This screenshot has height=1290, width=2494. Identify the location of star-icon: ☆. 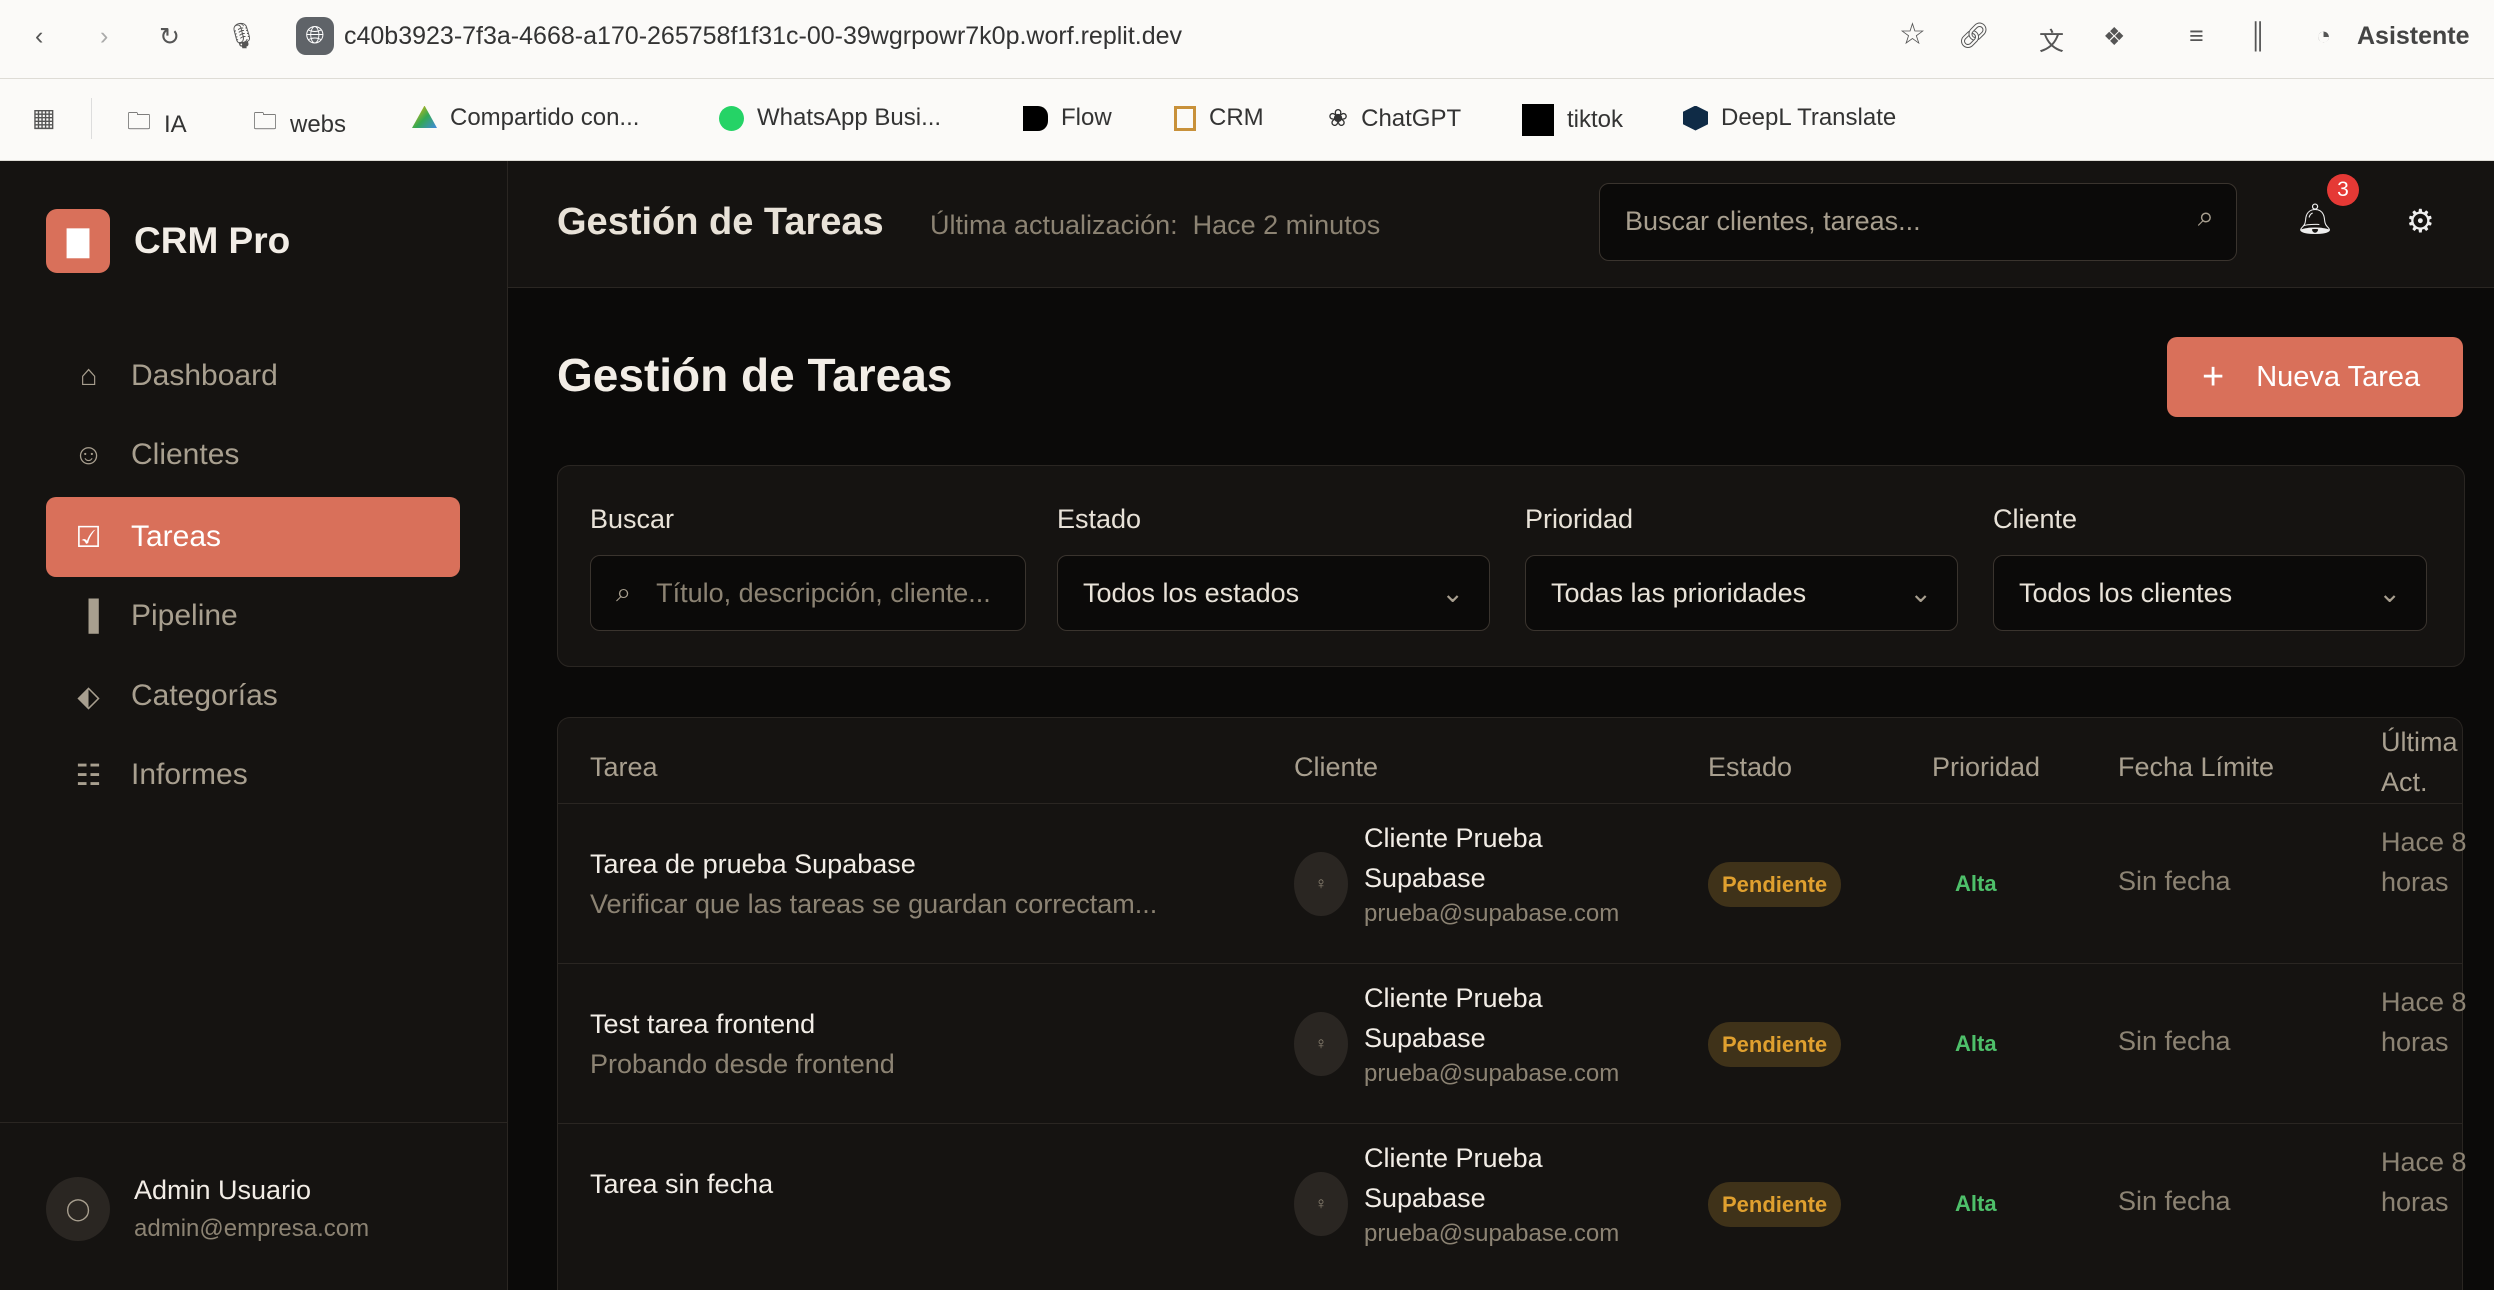
(1912, 34).